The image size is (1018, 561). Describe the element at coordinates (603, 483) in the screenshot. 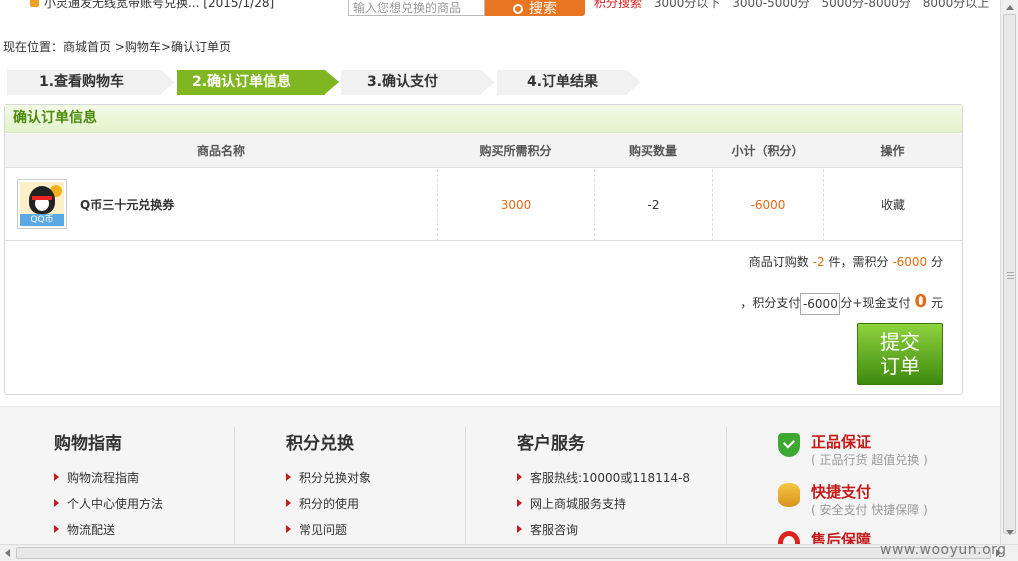

I see `footer-link: 客服热线:10000或118114-8` at that location.